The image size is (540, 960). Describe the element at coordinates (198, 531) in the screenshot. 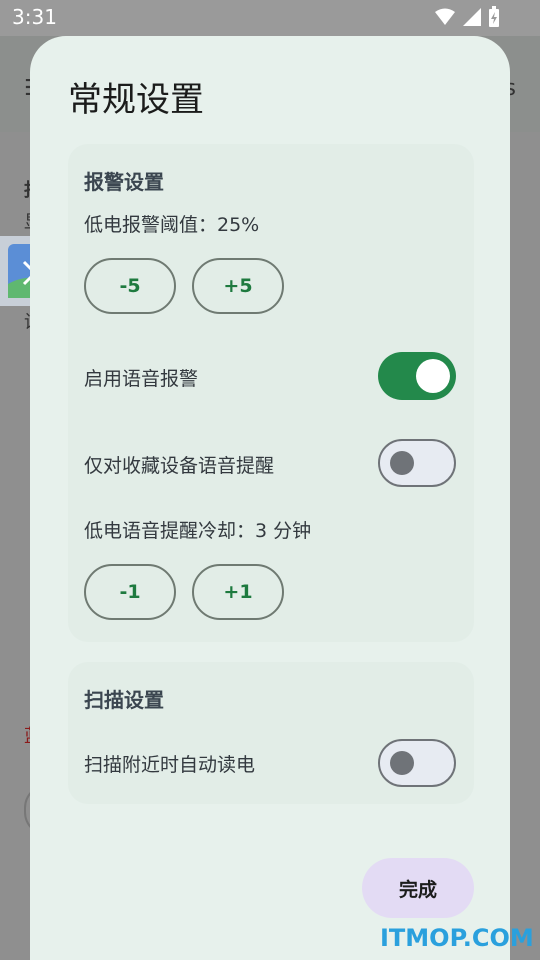

I see `cooldown-label: 低电语音提醒冷却：3 分钟` at that location.